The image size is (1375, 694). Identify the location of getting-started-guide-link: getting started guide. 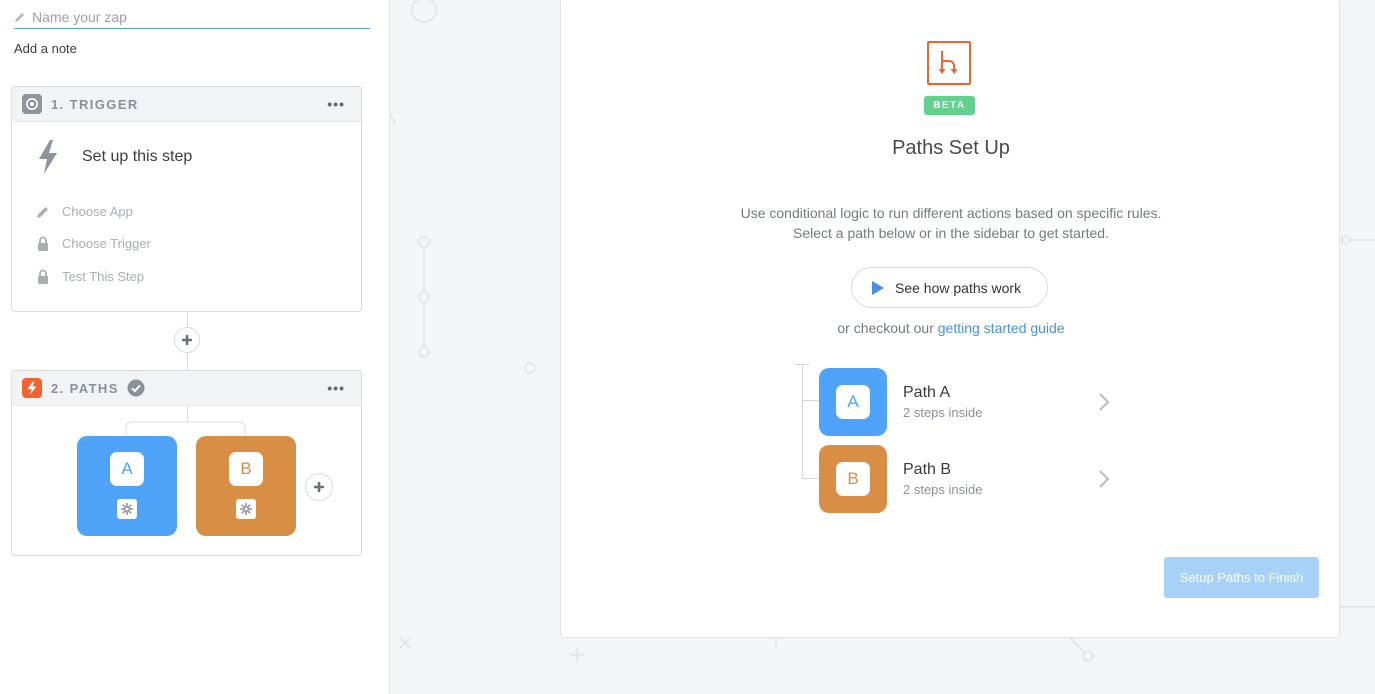
(1001, 328).